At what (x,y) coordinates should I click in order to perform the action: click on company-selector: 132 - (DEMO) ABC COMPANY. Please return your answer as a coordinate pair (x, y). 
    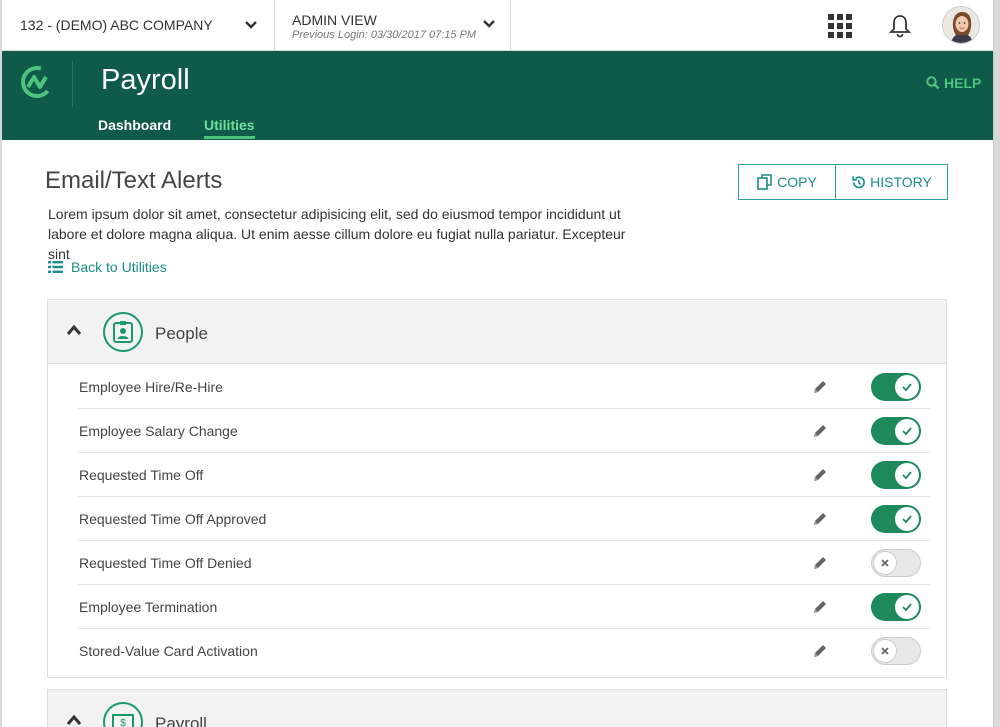
    Looking at the image, I should click on (138, 25).